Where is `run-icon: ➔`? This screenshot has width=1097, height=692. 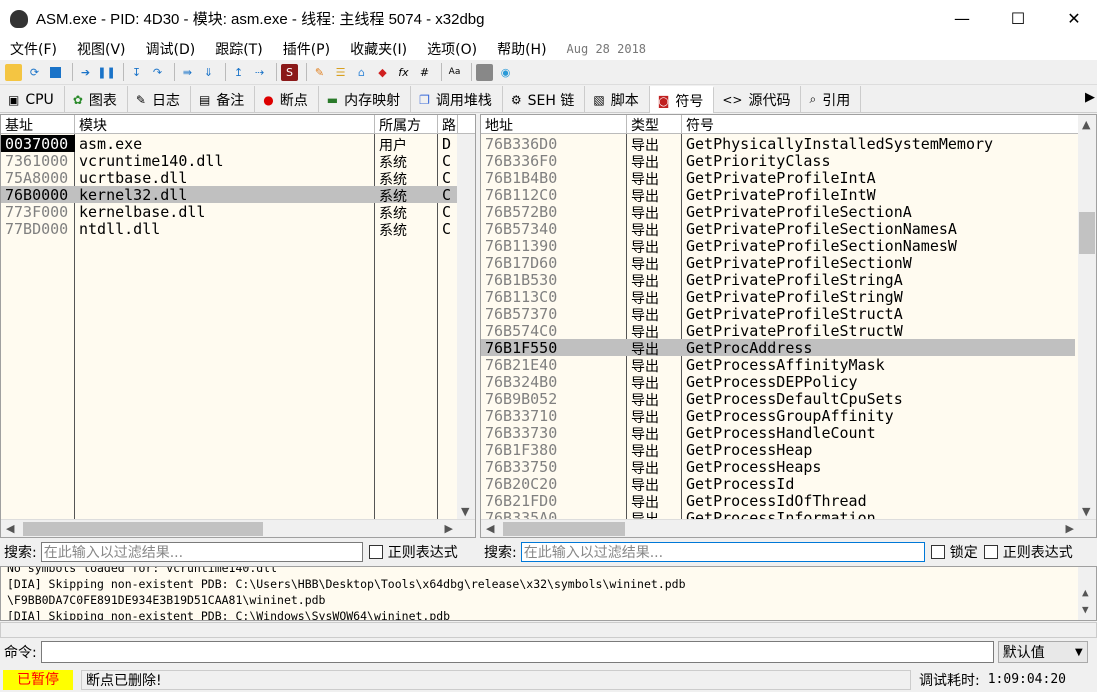
run-icon: ➔ is located at coordinates (85, 72).